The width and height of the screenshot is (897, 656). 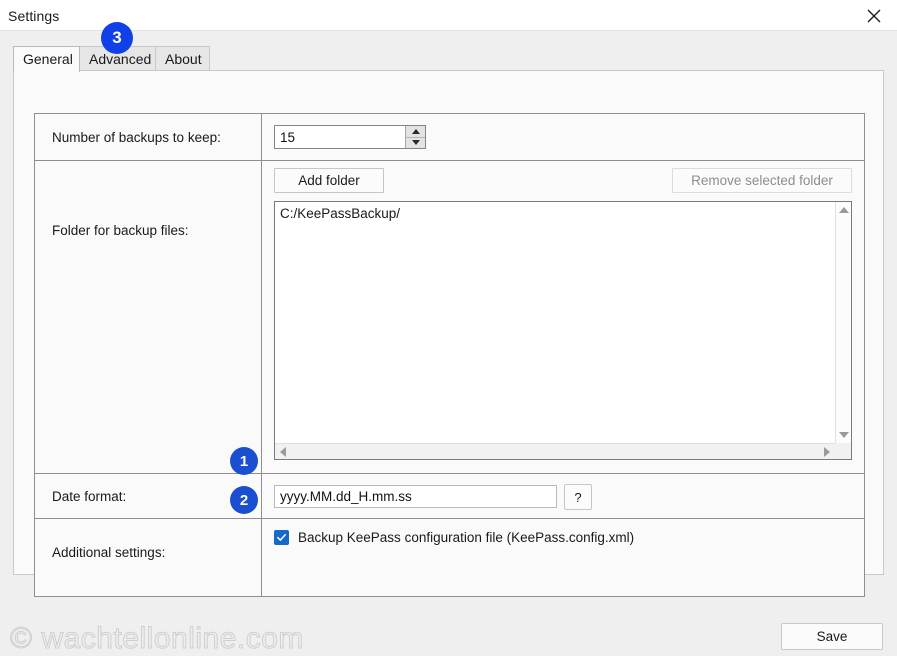 I want to click on scroll-arrow-left-icon, so click(x=283, y=452).